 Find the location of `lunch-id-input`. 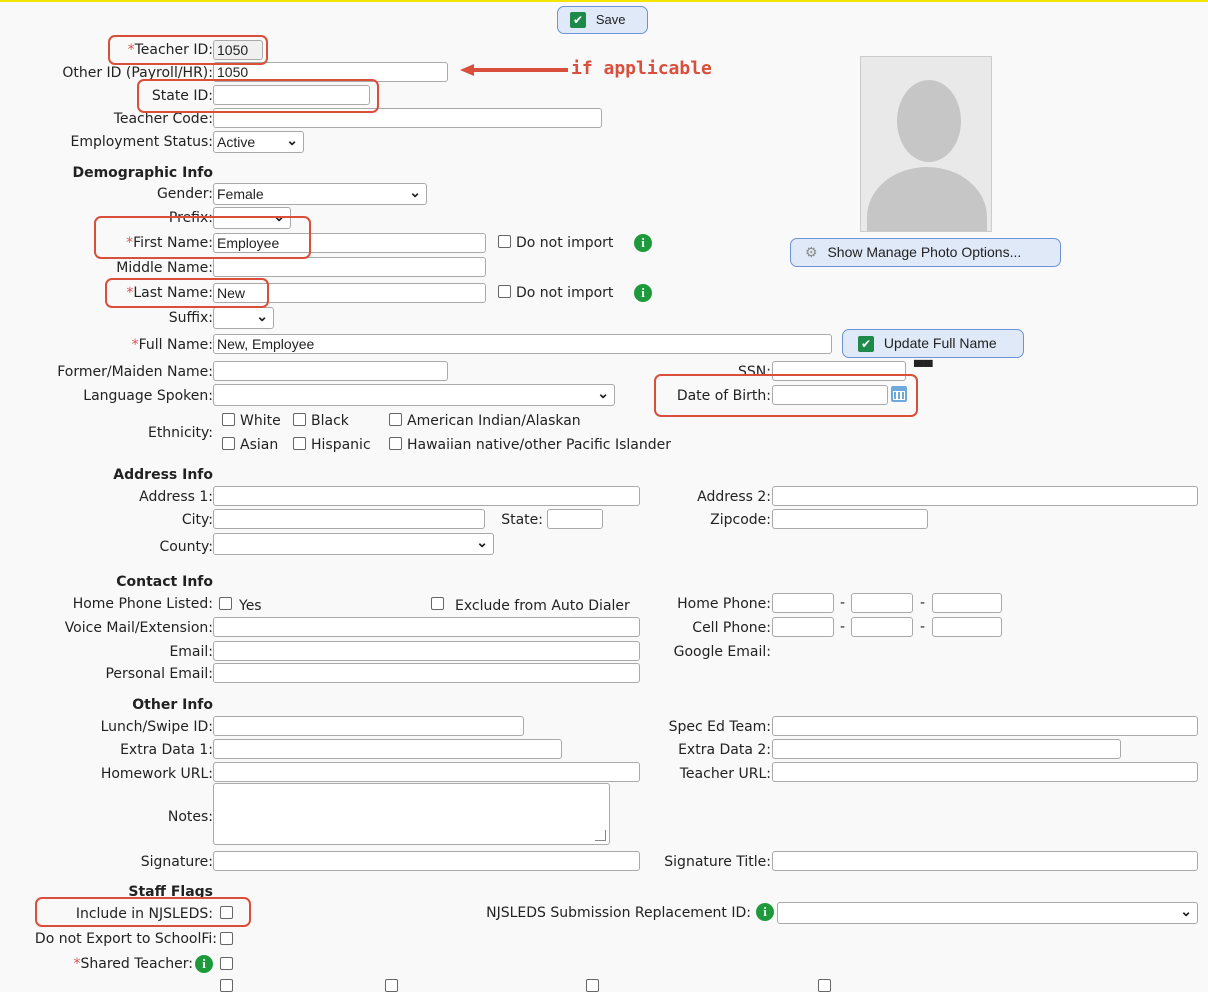

lunch-id-input is located at coordinates (368, 726).